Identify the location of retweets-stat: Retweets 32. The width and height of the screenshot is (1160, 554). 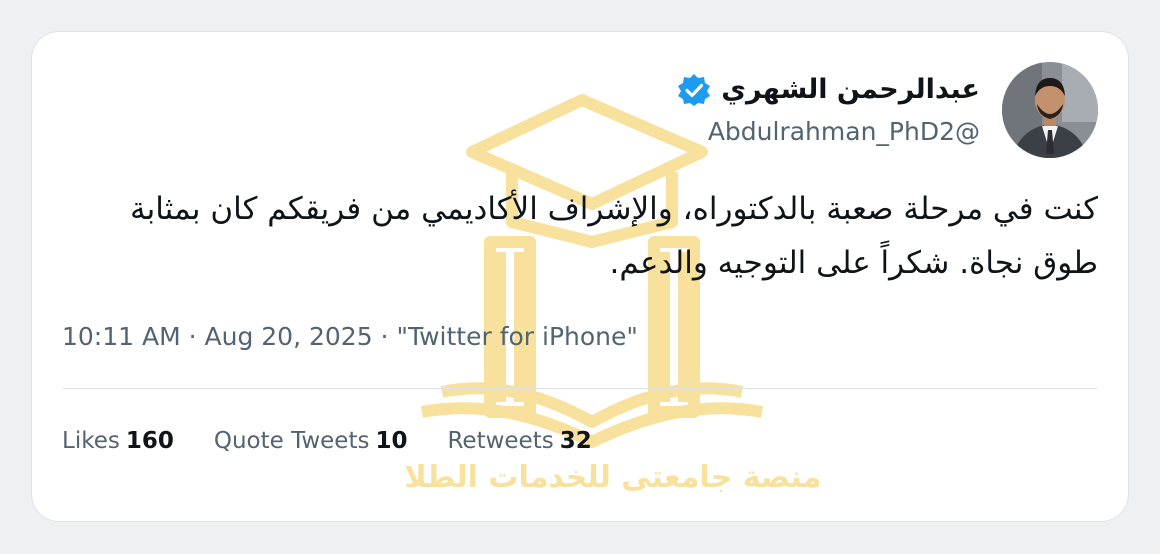
(519, 441).